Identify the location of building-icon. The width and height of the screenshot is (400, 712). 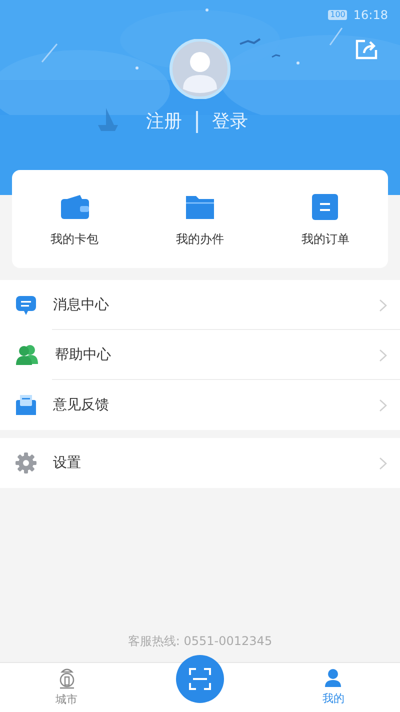
(67, 677).